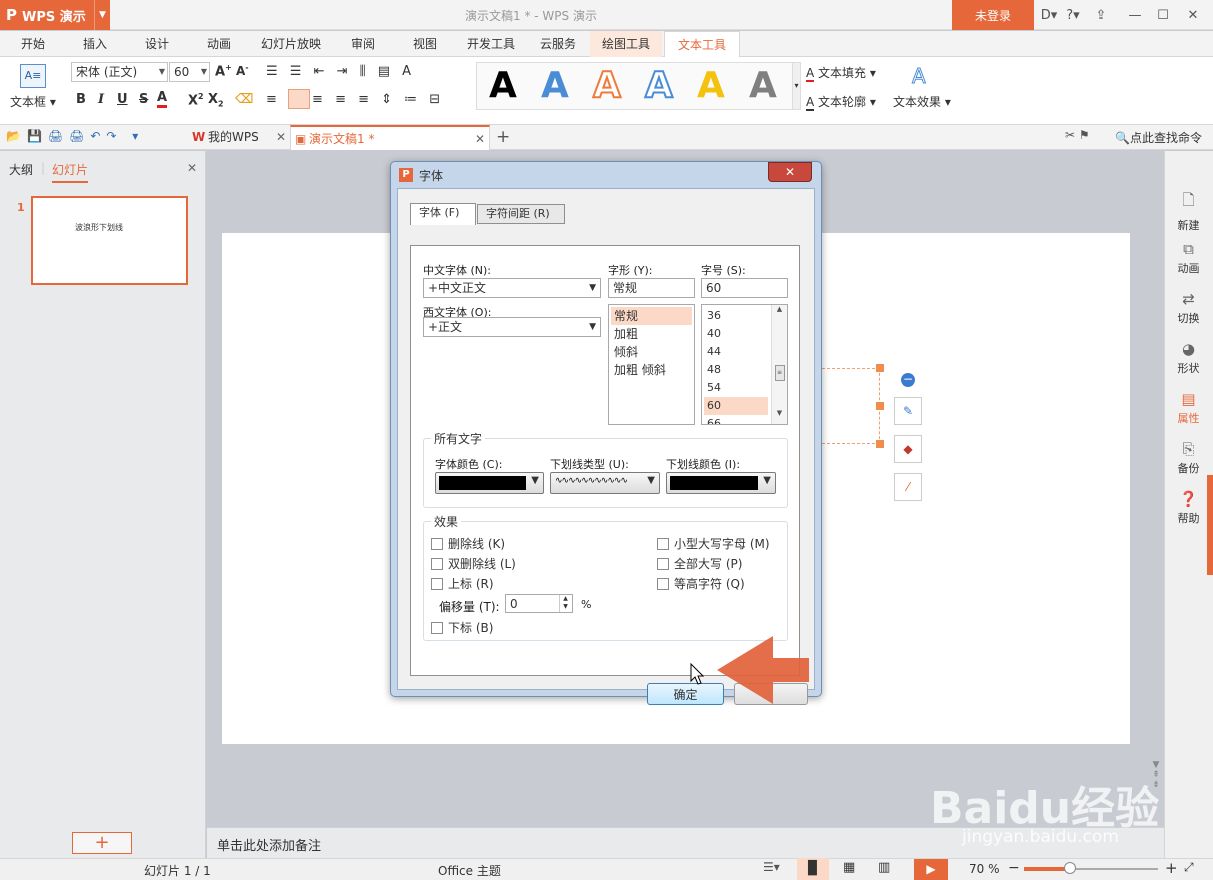 The image size is (1213, 880). Describe the element at coordinates (851, 406) in the screenshot. I see `text-box-selection` at that location.